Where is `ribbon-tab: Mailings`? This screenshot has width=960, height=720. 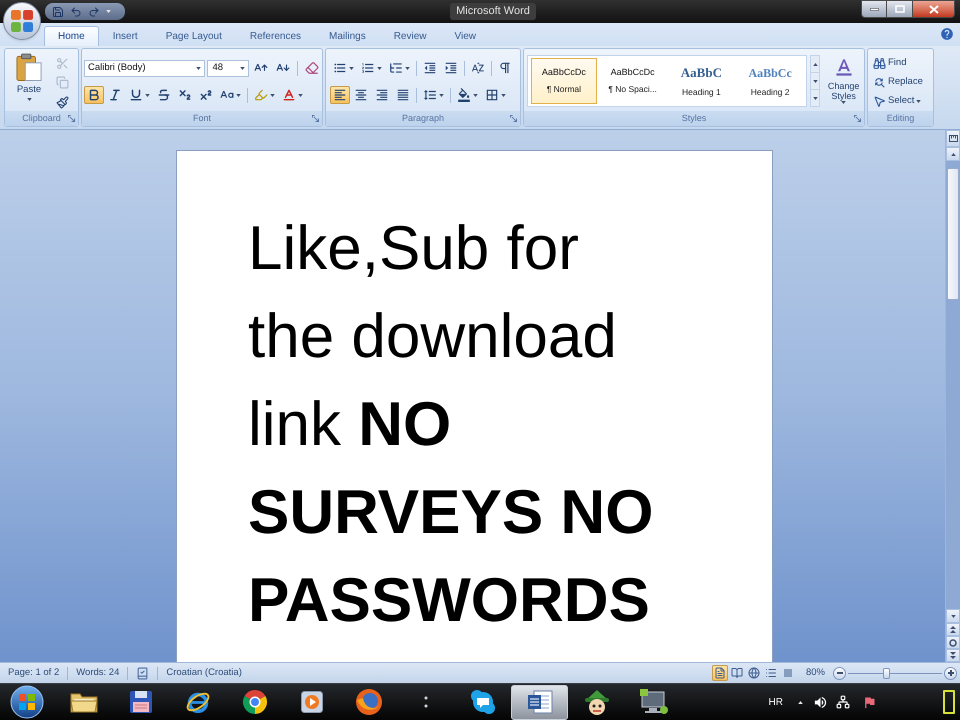
ribbon-tab: Mailings is located at coordinates (347, 36).